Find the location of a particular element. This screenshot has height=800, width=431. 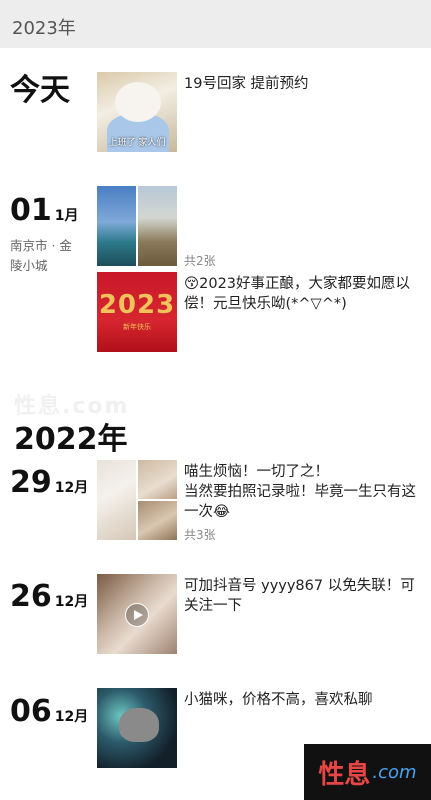

year-header: 2022年 is located at coordinates (71, 439).